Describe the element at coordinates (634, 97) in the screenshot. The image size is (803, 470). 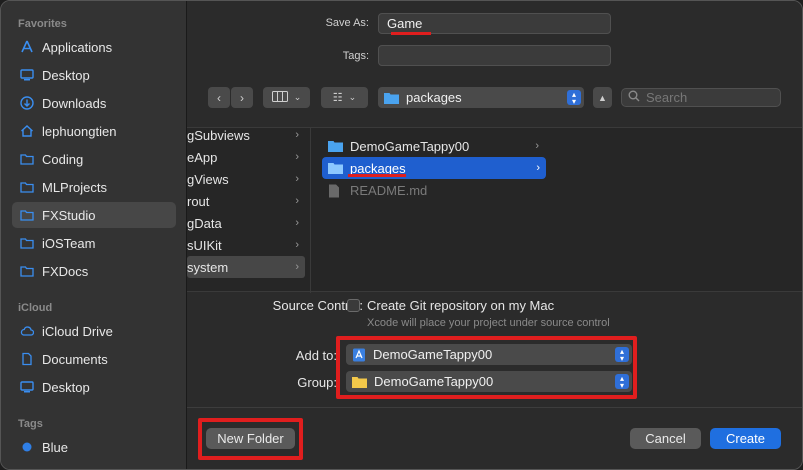
I see `search-icon` at that location.